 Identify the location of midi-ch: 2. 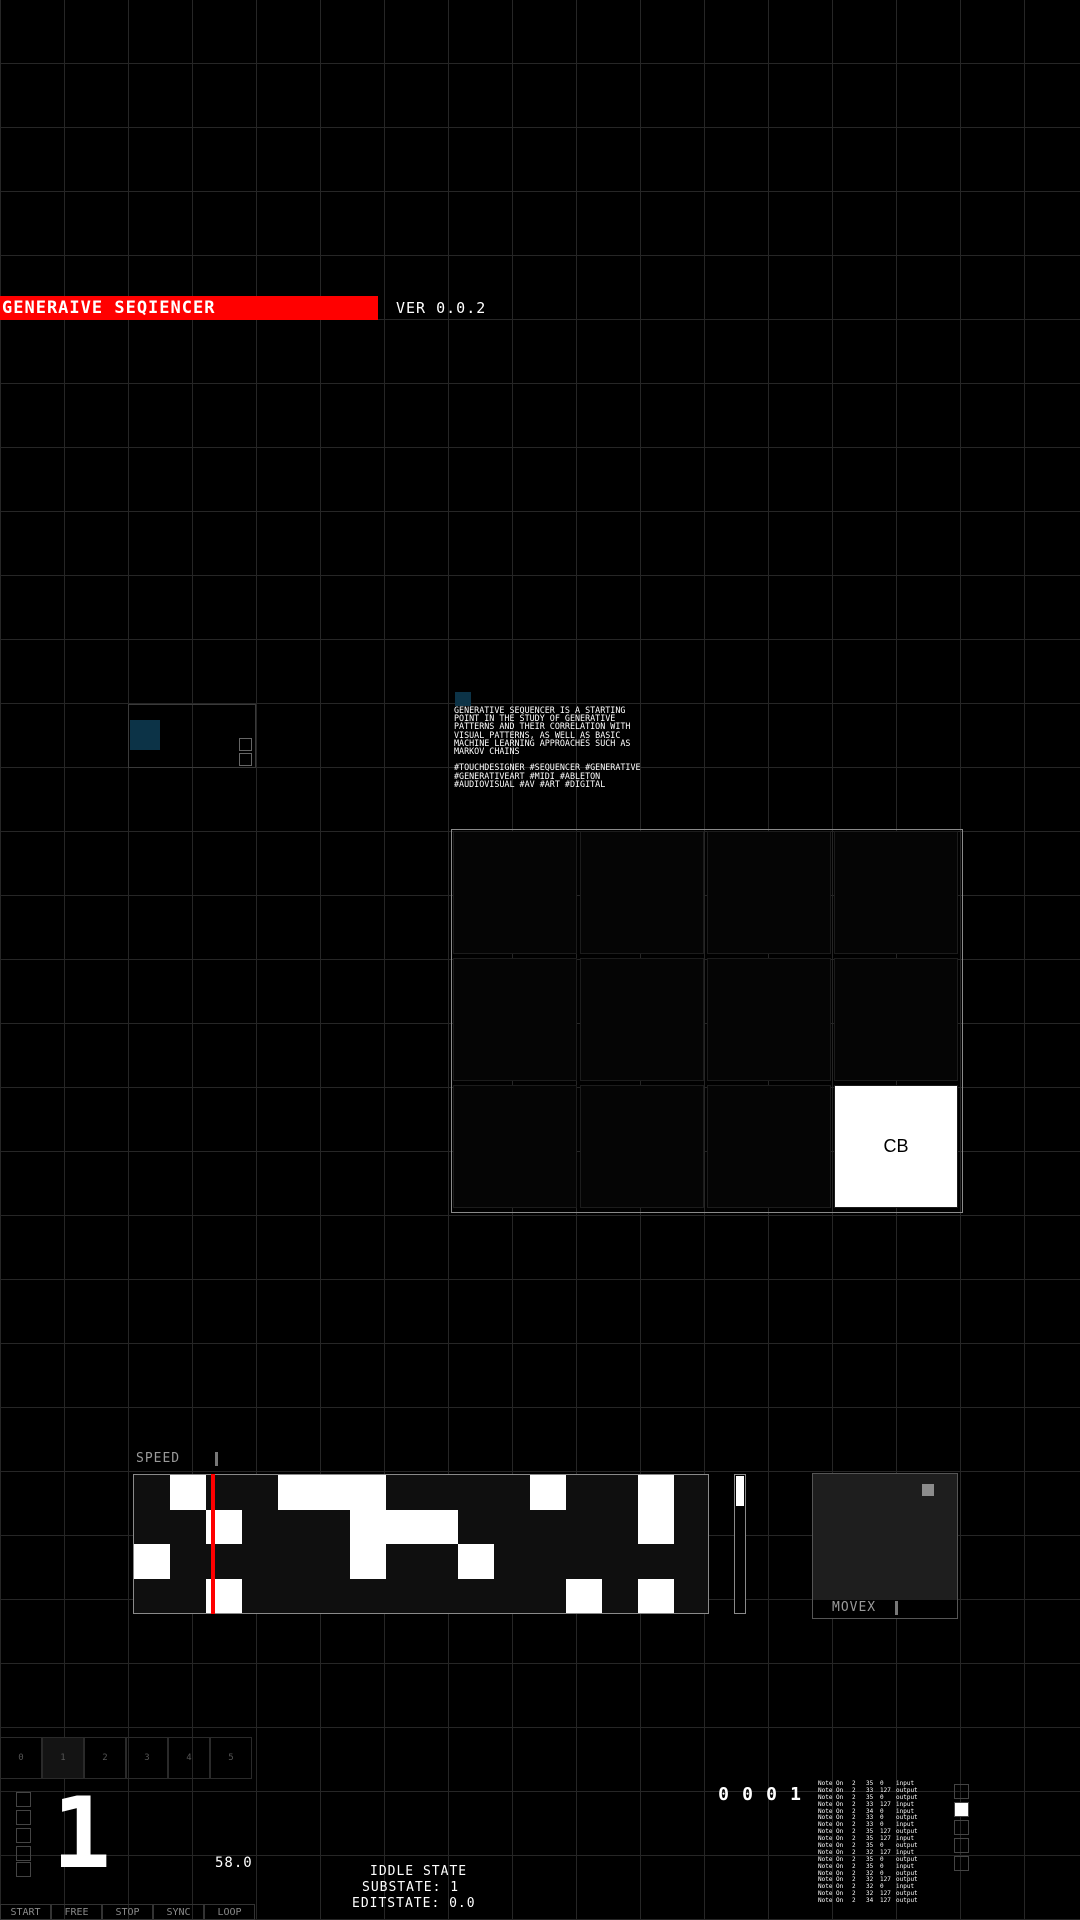
(854, 1901).